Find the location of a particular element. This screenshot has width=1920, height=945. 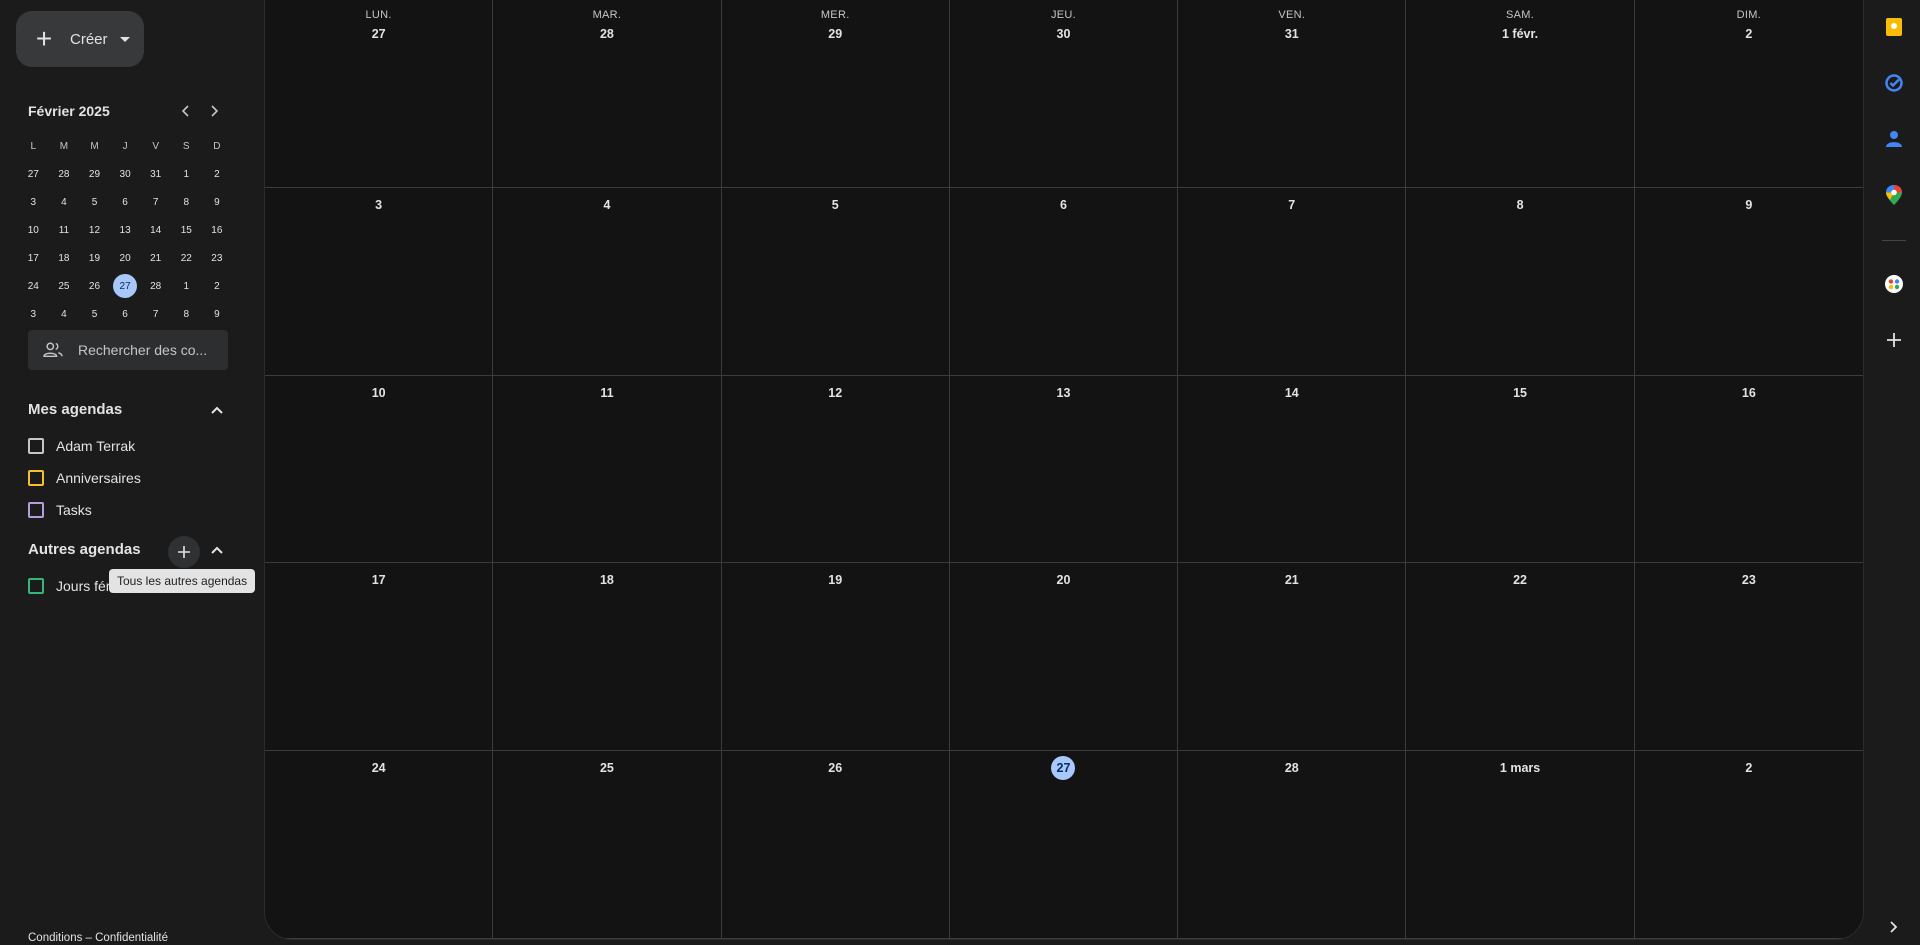

day-number: 29 is located at coordinates (835, 34).